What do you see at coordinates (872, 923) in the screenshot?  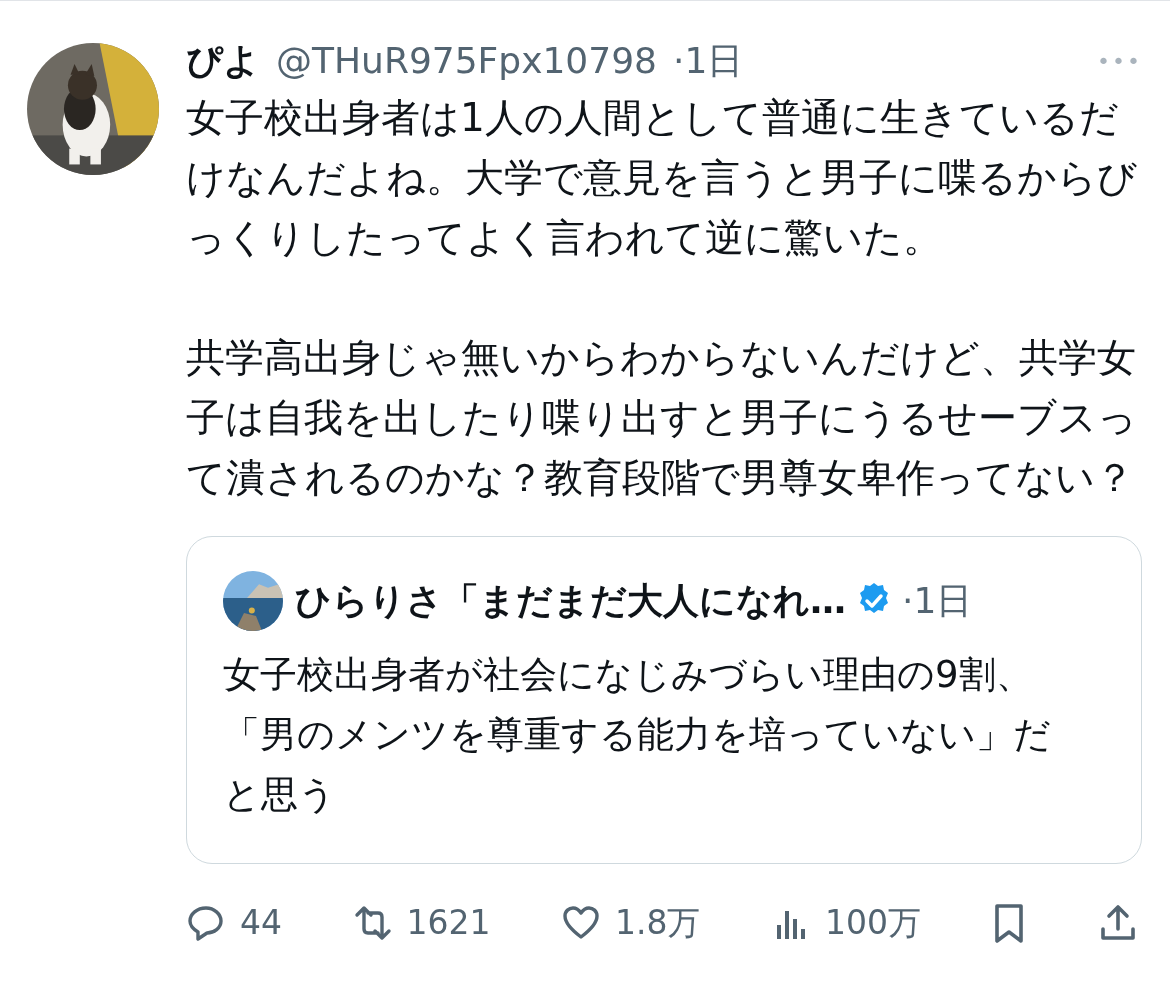 I see `action-count: 100万` at bounding box center [872, 923].